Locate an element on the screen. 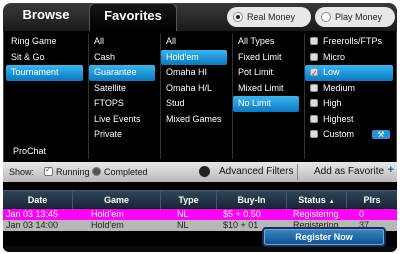 Image resolution: width=400 pixels, height=254 pixels. tab-favorites: Favorites is located at coordinates (133, 17).